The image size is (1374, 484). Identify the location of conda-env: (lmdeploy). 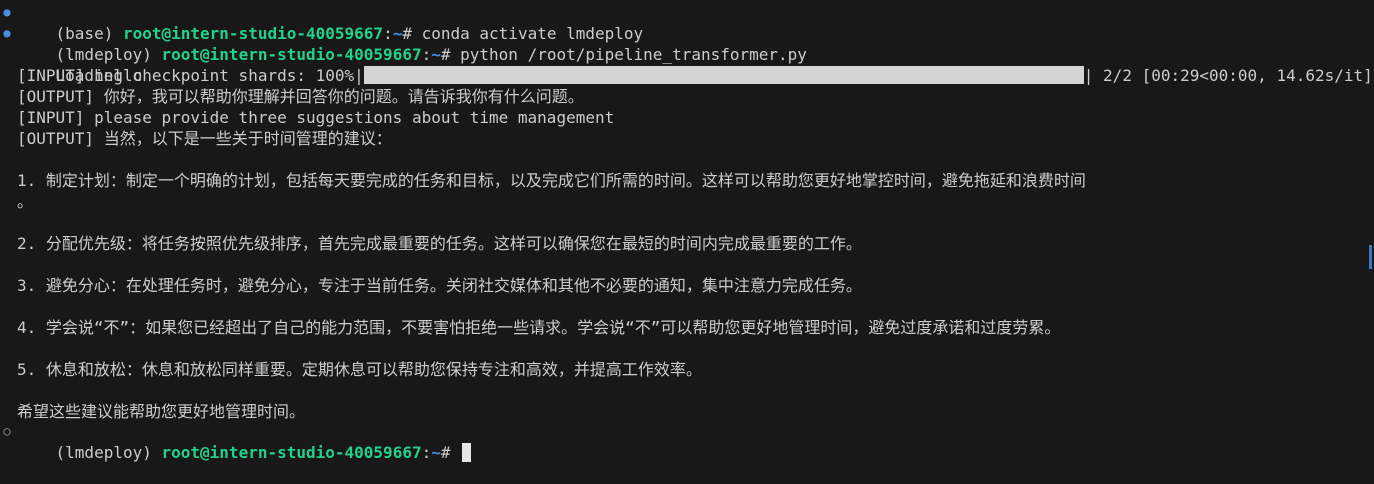
(108, 452).